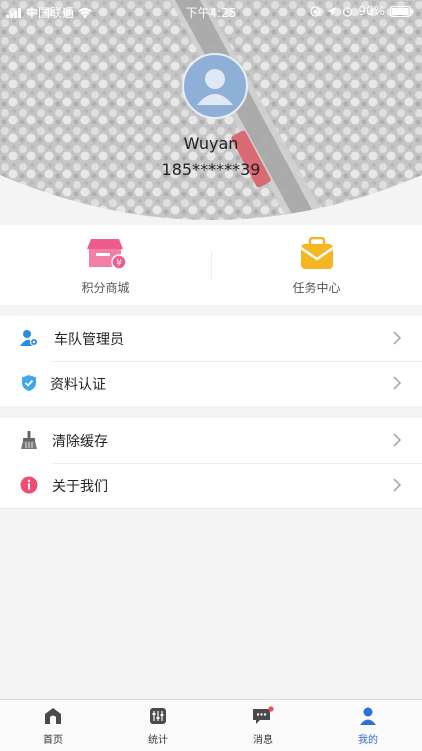  I want to click on tab-label: 统计, so click(158, 740).